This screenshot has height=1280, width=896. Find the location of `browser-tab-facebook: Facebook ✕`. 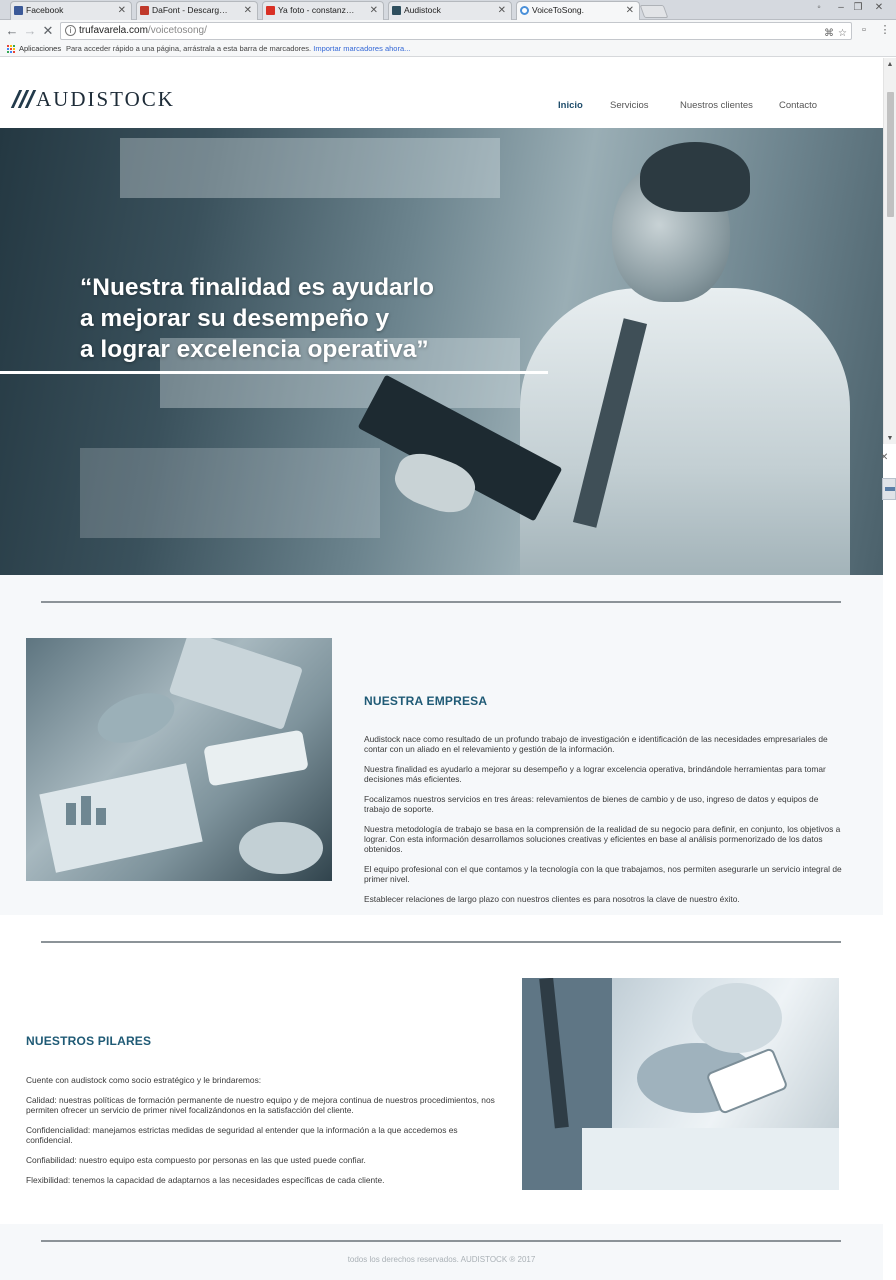

browser-tab-facebook: Facebook ✕ is located at coordinates (71, 10).